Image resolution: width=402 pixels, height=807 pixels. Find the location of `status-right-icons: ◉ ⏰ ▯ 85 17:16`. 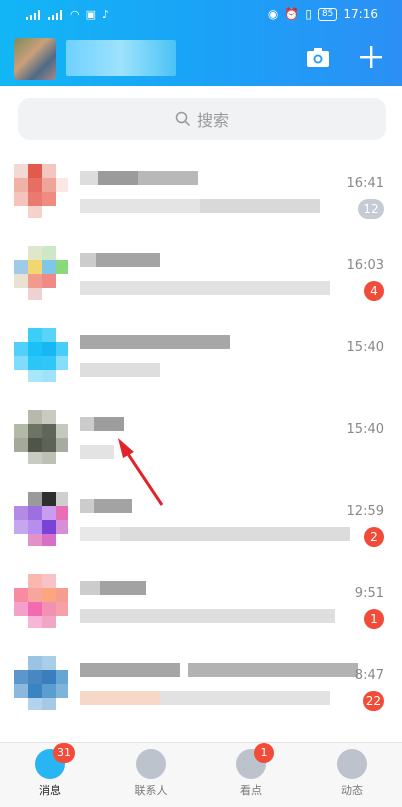

status-right-icons: ◉ ⏰ ▯ 85 17:16 is located at coordinates (323, 14).